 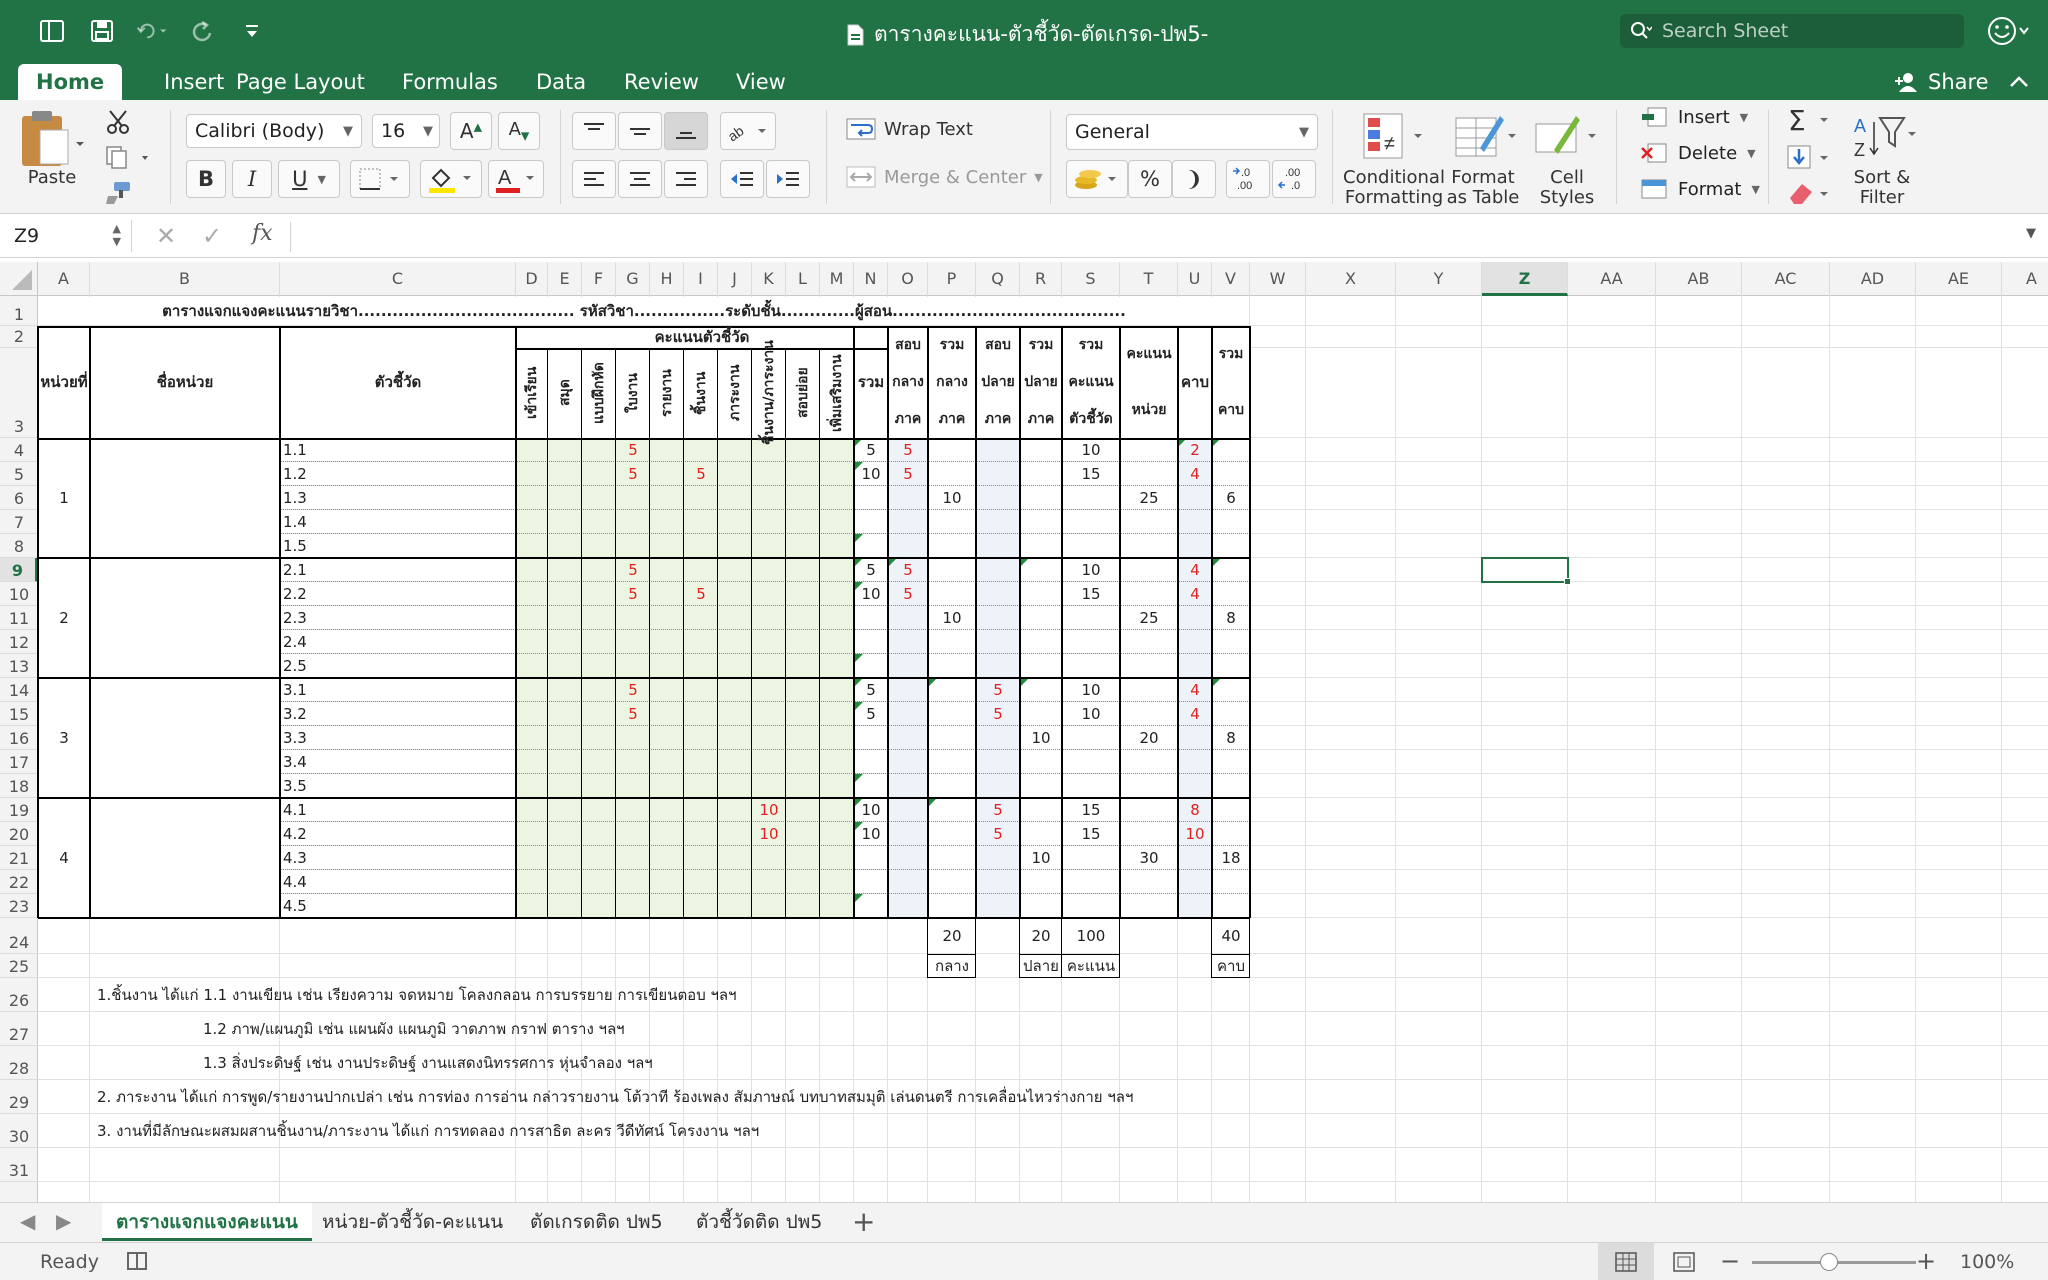 I want to click on add-sheet-button: +, so click(x=863, y=1221).